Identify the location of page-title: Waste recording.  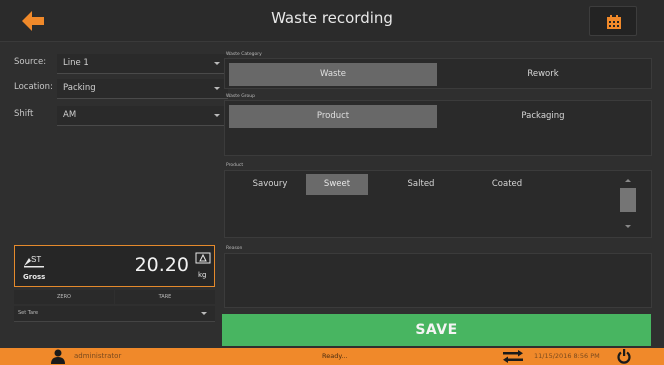
(332, 18).